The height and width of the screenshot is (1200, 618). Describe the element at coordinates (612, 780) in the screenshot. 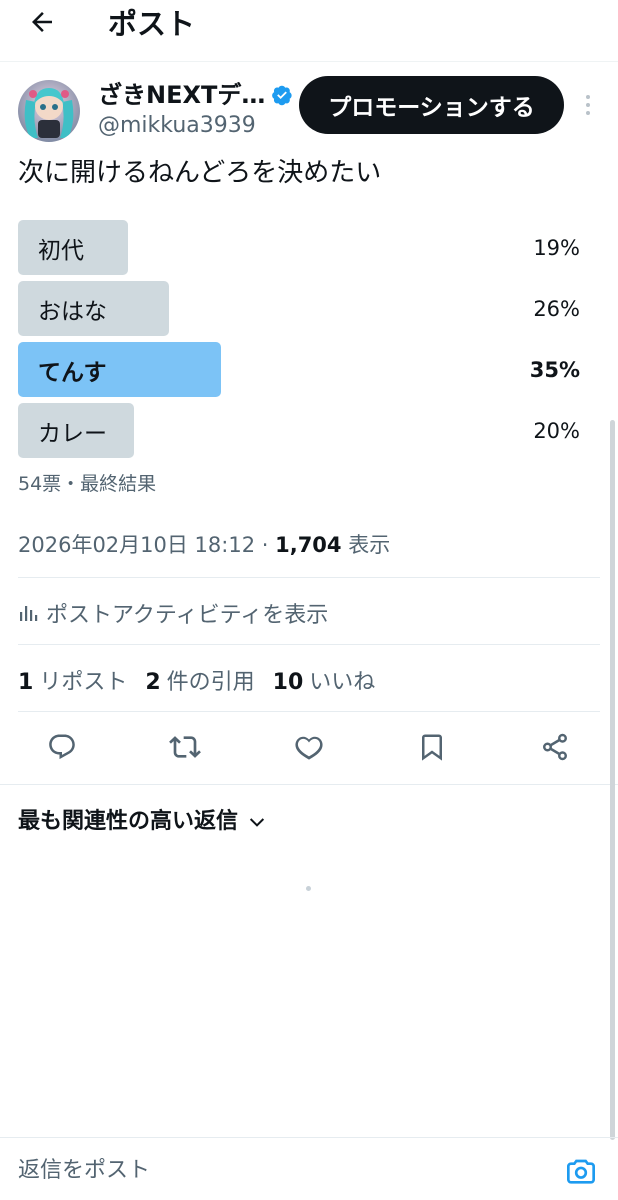

I see `scrollbar` at that location.